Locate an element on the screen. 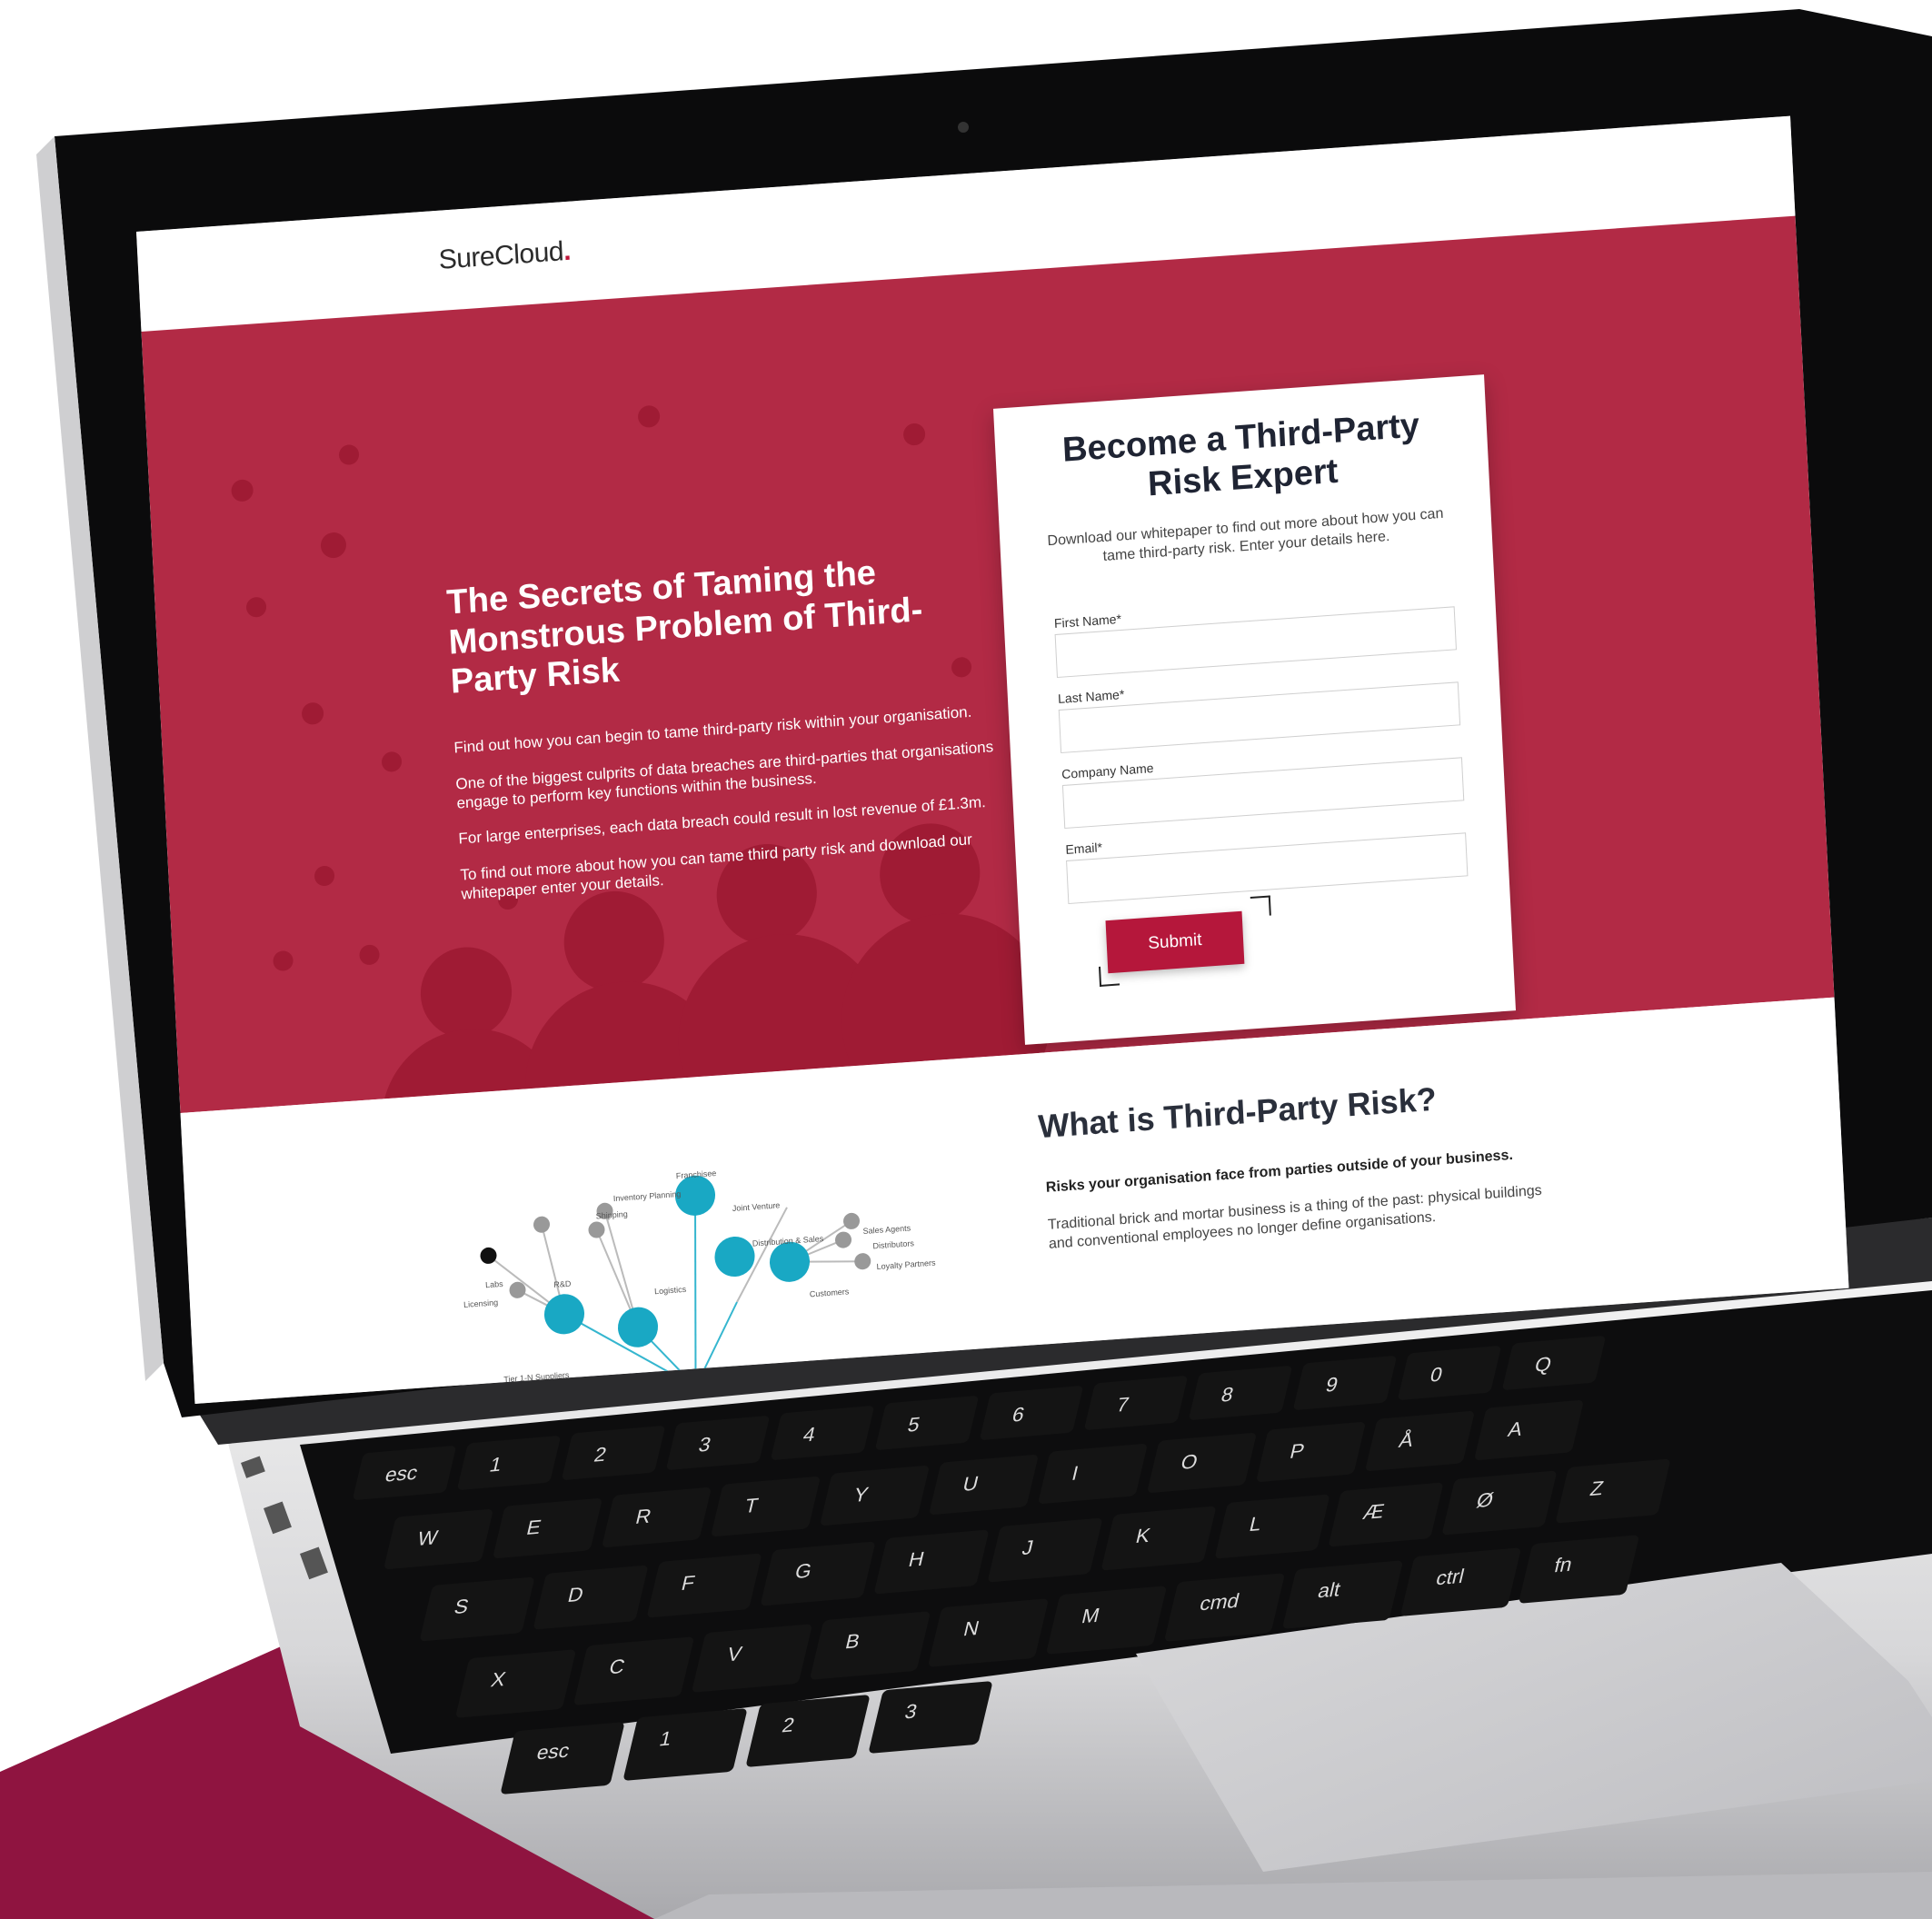  diagram-label: Sales Agents is located at coordinates (886, 1229).